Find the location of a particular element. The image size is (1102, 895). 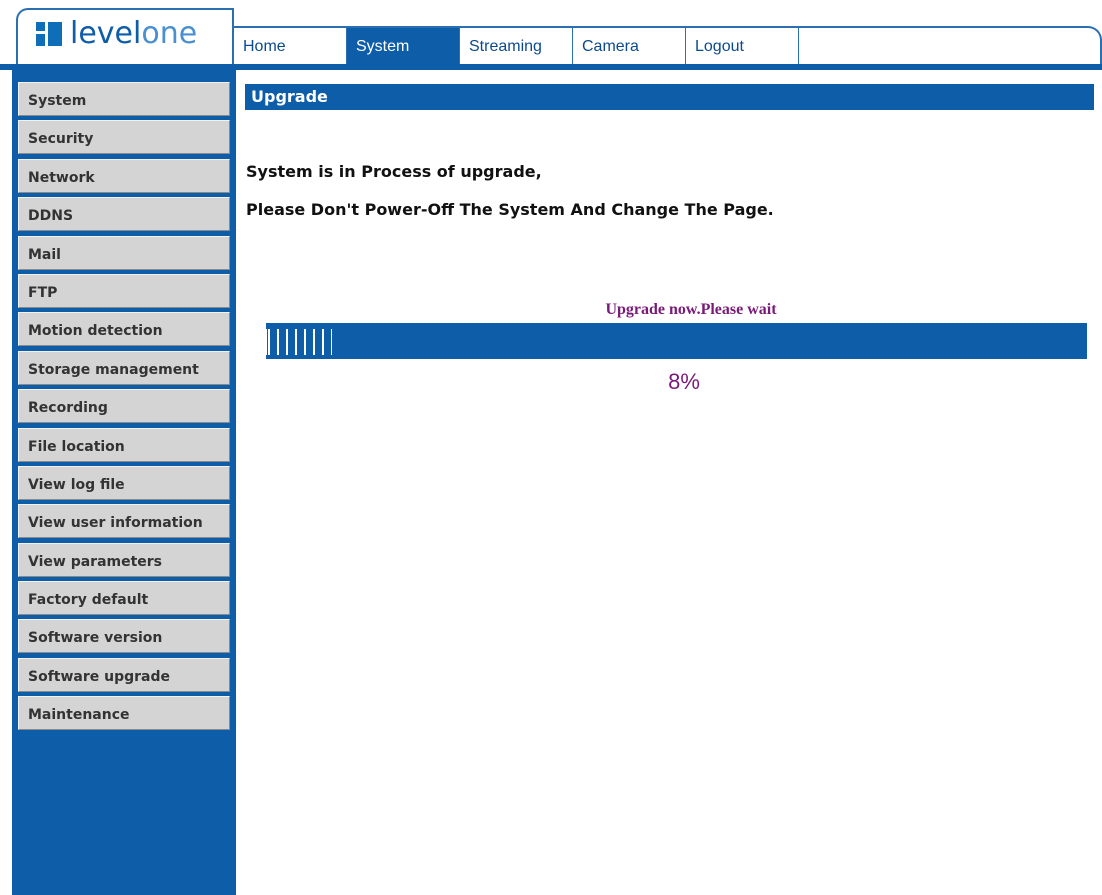

tab-logout: Logout is located at coordinates (742, 46).